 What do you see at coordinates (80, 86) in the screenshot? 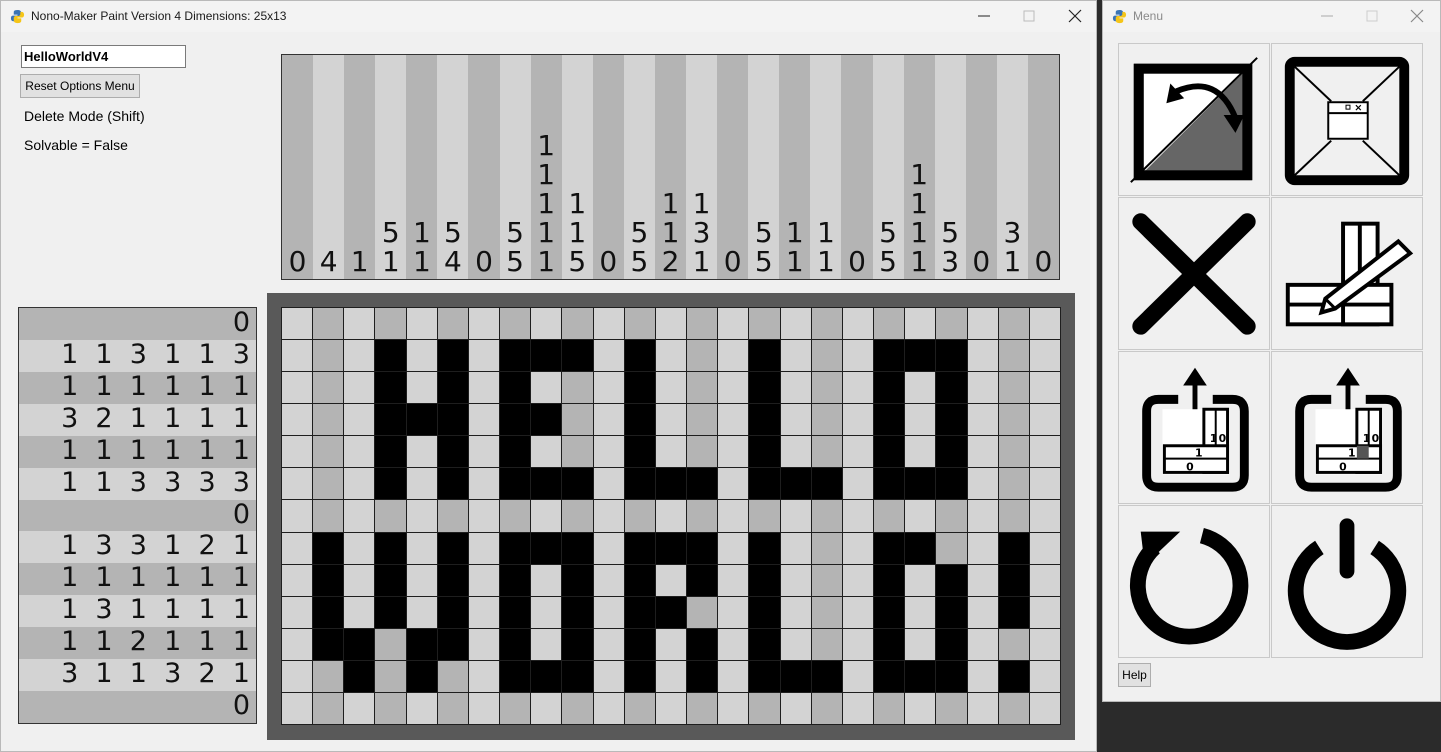
I see `reset-options-menu-button: Reset Options Menu` at bounding box center [80, 86].